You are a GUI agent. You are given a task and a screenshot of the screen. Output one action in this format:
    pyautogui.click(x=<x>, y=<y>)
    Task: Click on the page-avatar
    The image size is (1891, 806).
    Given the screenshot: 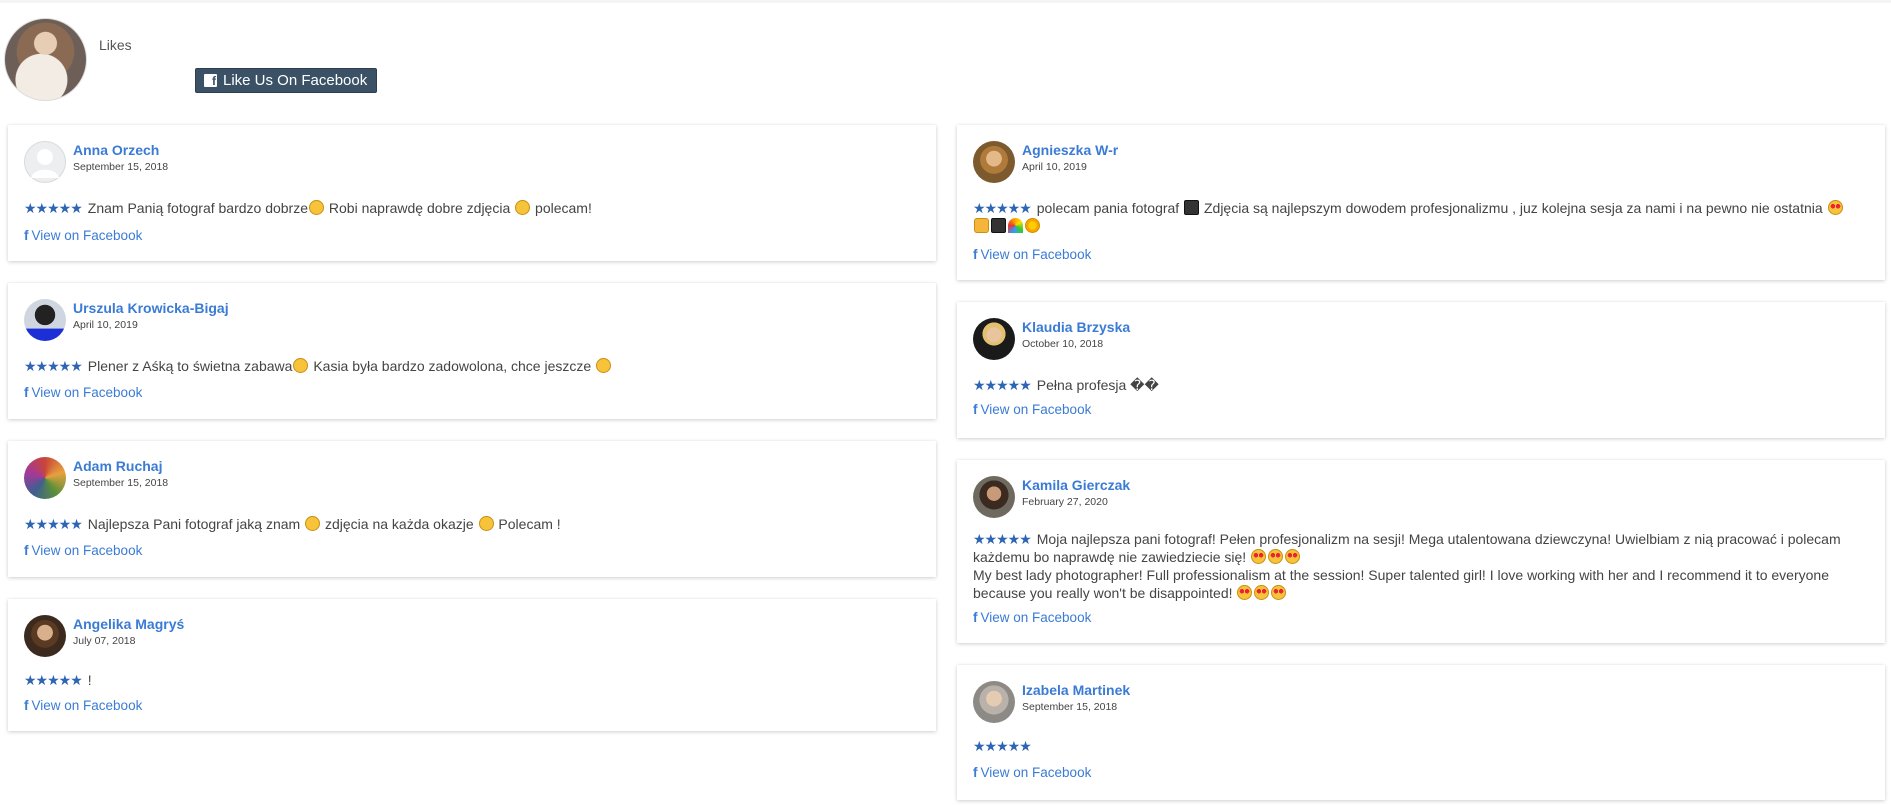 What is the action you would take?
    pyautogui.click(x=45, y=59)
    